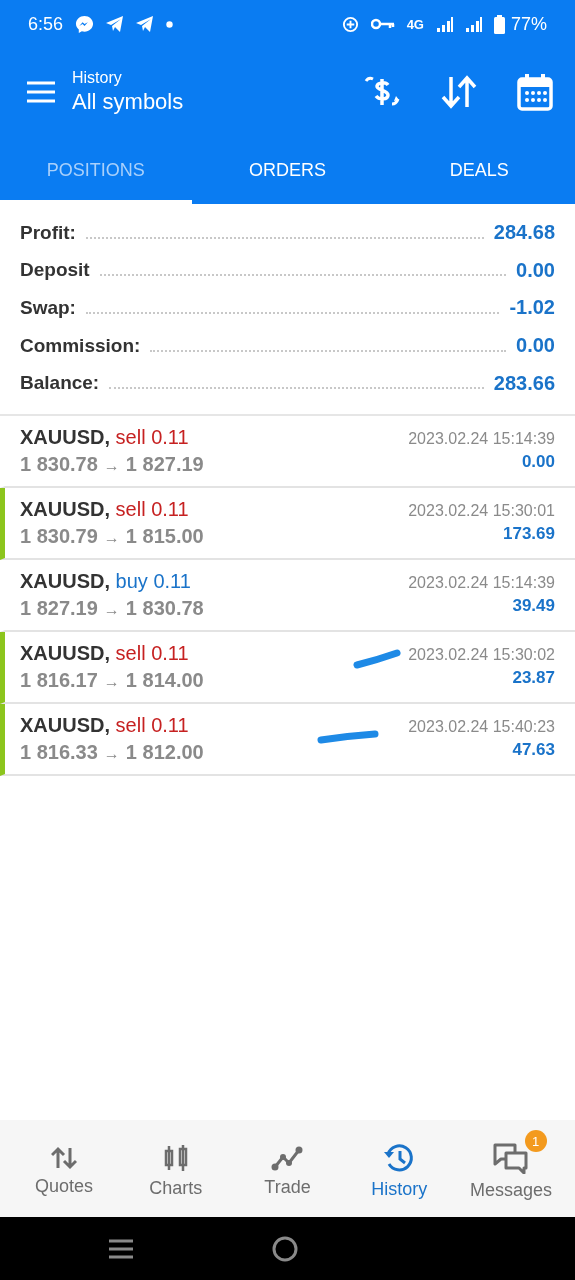  What do you see at coordinates (59, 608) in the screenshot?
I see `open-price: 1 827.19` at bounding box center [59, 608].